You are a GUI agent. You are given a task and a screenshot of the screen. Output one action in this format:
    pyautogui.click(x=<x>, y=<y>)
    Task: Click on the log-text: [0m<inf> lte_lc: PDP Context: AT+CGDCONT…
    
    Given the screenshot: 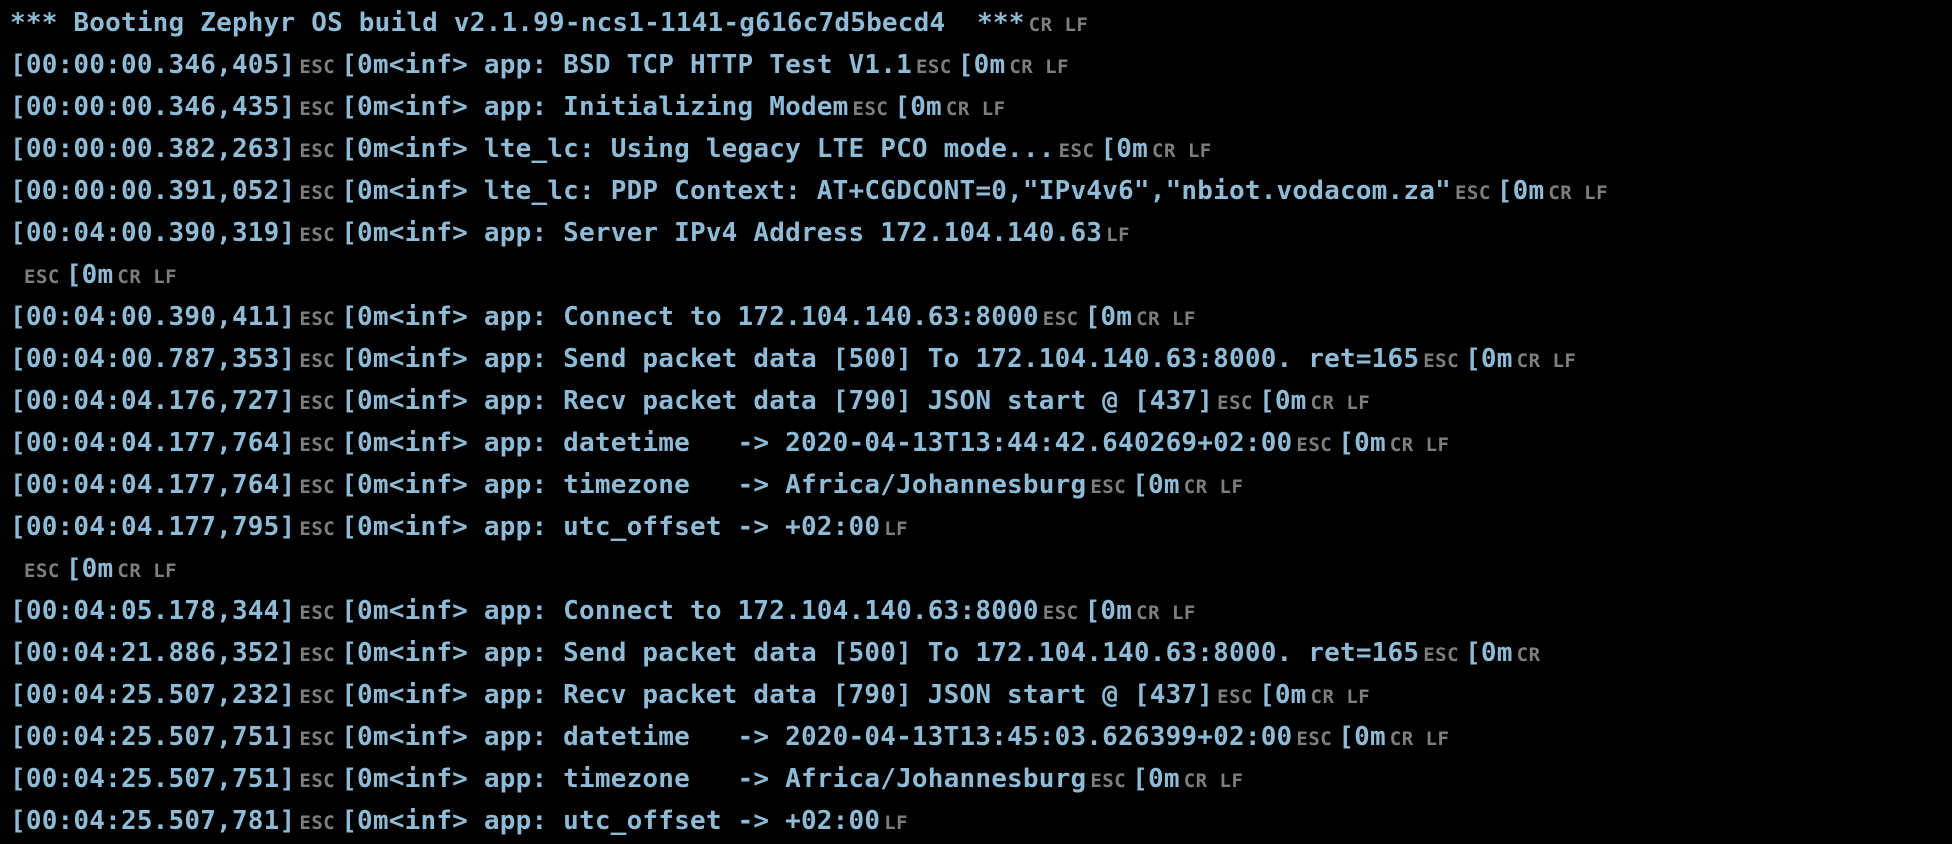 What is the action you would take?
    pyautogui.click(x=896, y=191)
    